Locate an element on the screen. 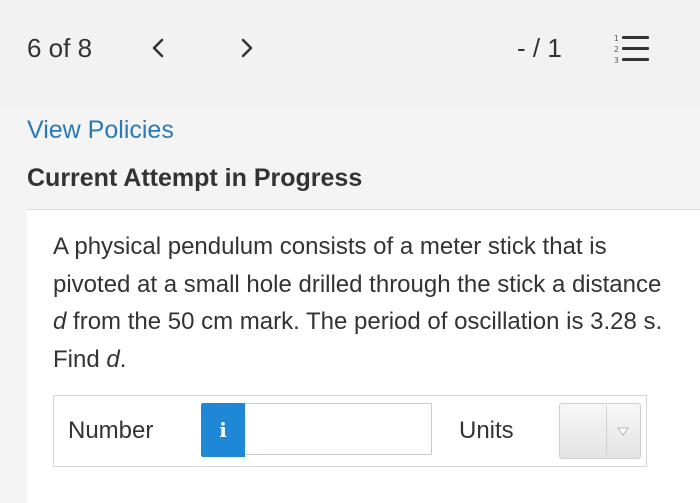 The width and height of the screenshot is (700, 503). number-input is located at coordinates (338, 429).